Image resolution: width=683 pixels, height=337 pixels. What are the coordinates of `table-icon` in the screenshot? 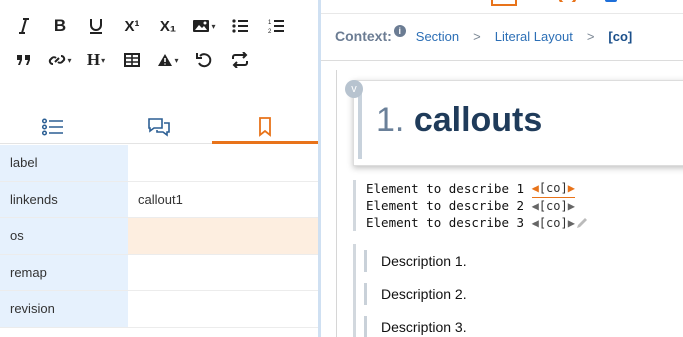 It's located at (132, 60).